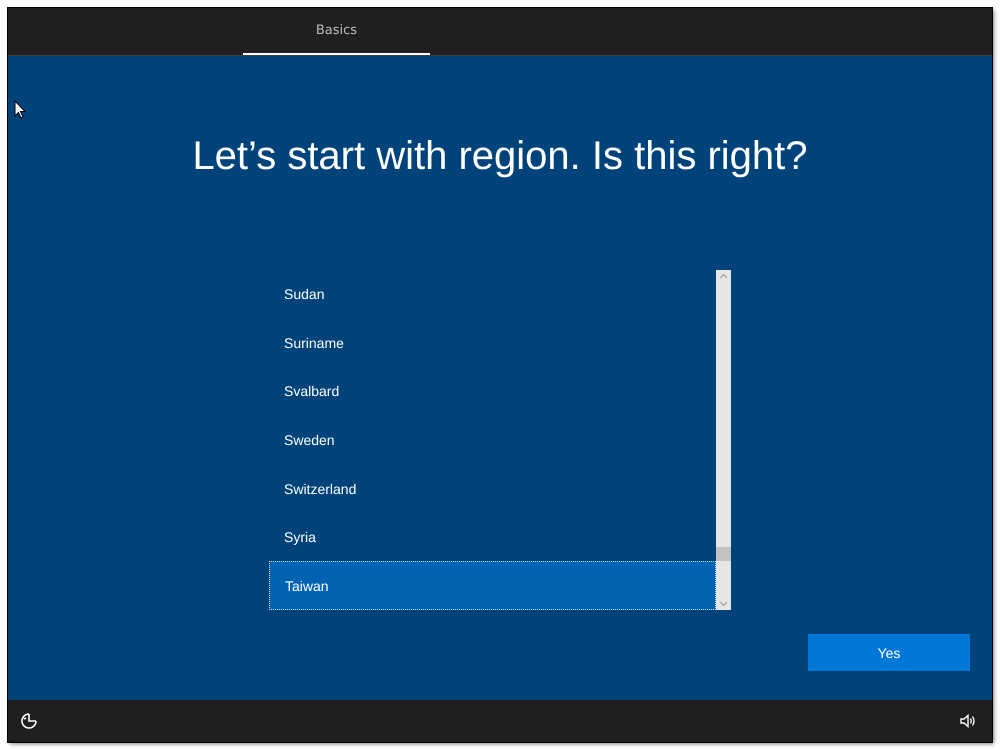 The image size is (1000, 750). I want to click on scroll-down-icon, so click(723, 604).